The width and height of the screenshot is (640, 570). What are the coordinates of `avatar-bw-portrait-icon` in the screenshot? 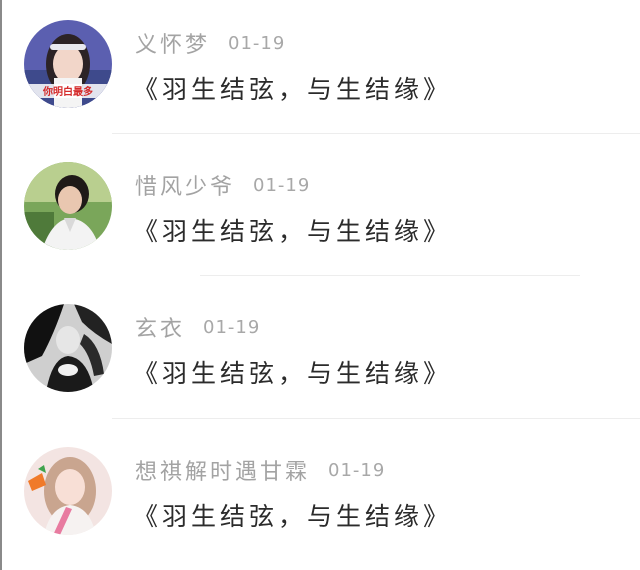 It's located at (68, 348).